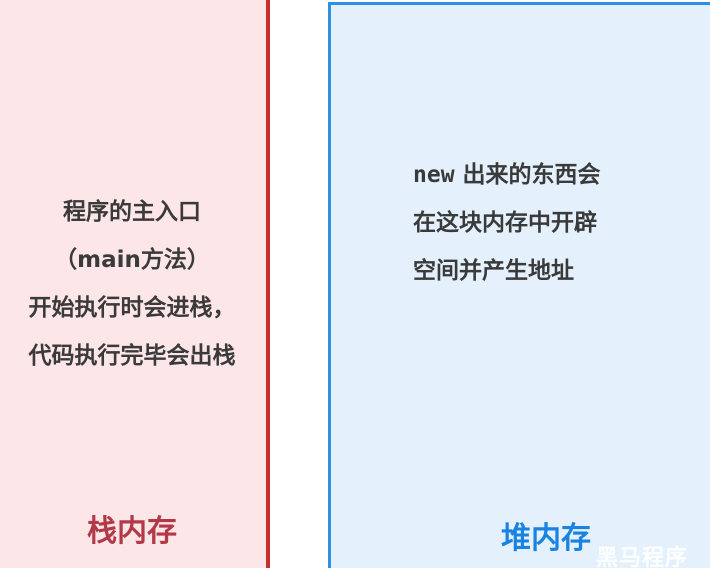 This screenshot has width=710, height=568. What do you see at coordinates (132, 356) in the screenshot?
I see `stack-description-line: 代码执行完毕会出栈` at bounding box center [132, 356].